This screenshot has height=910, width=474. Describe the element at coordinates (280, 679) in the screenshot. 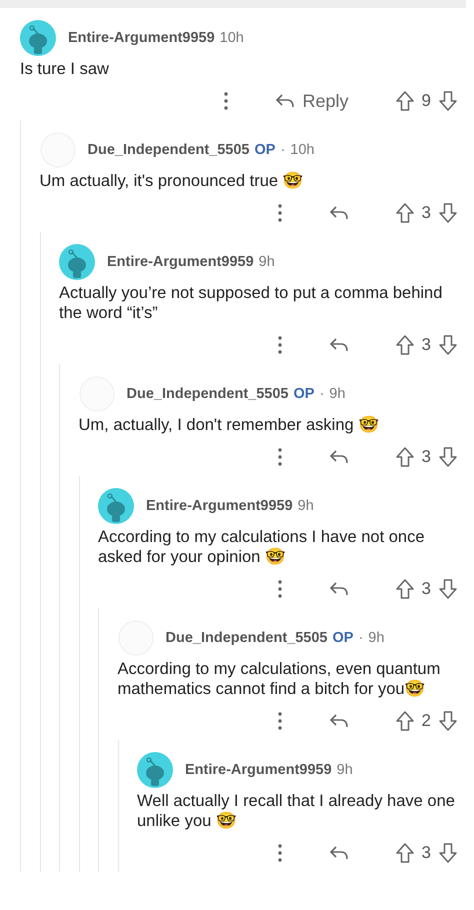

I see `comment-text: According to my calculations, even quantum mathematics cannot find a bitch for you🤓` at that location.